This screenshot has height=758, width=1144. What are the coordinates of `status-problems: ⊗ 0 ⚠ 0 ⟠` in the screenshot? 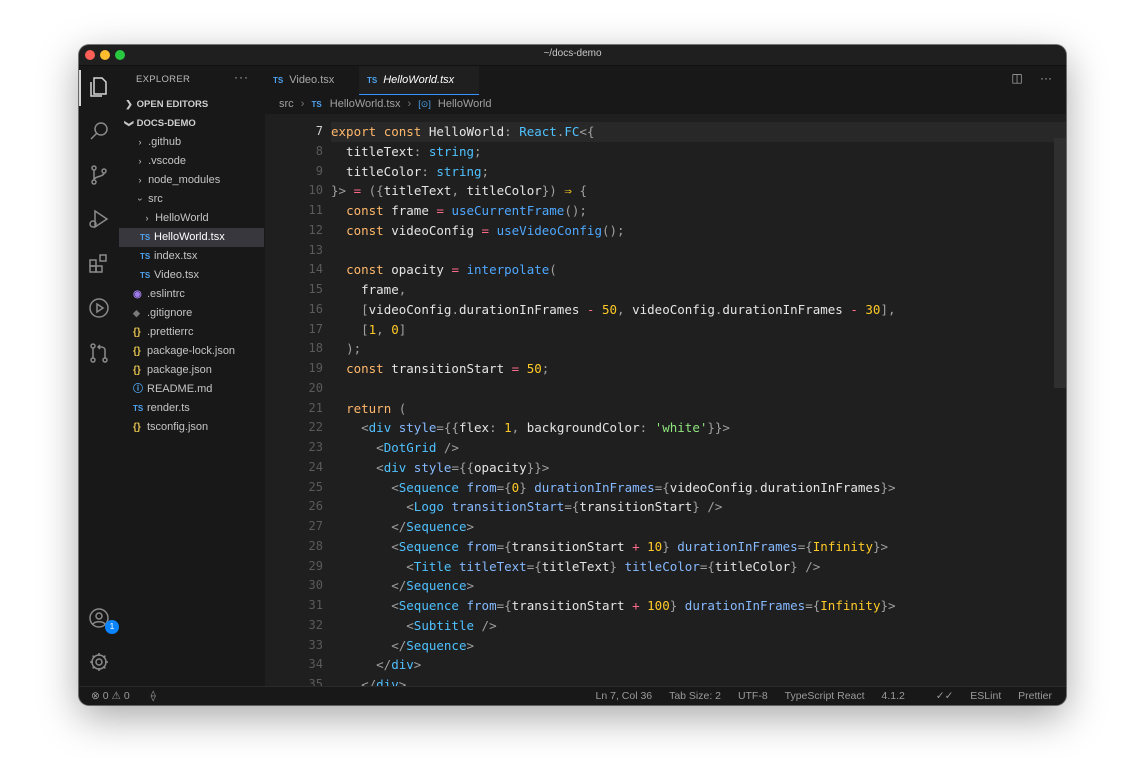 It's located at (123, 696).